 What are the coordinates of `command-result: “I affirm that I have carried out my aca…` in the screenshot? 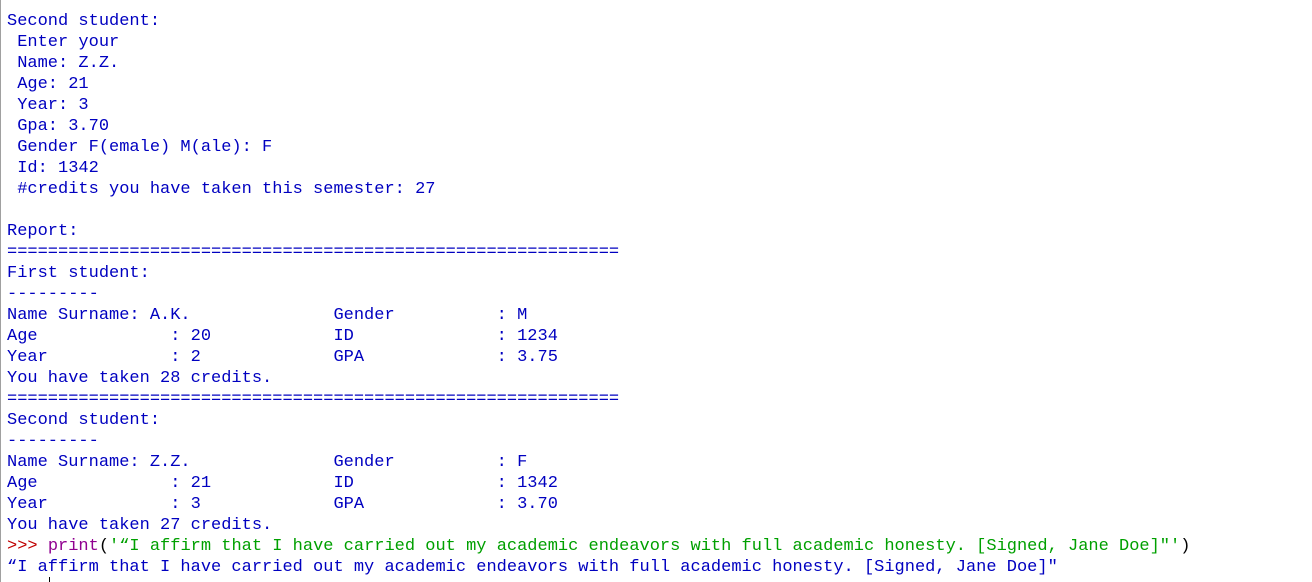 It's located at (532, 567).